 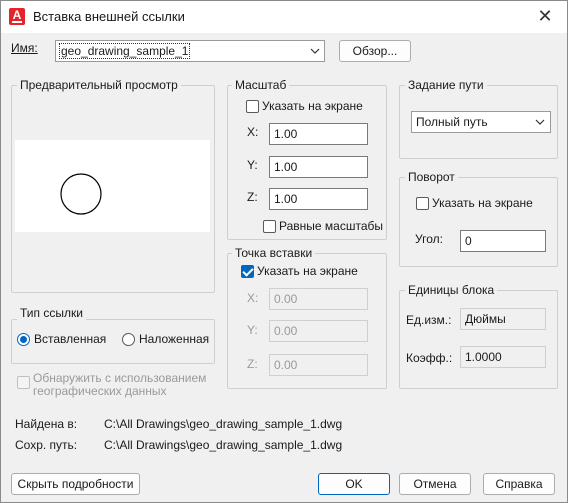 What do you see at coordinates (429, 358) in the screenshot?
I see `factor-label: Коэфф.:` at bounding box center [429, 358].